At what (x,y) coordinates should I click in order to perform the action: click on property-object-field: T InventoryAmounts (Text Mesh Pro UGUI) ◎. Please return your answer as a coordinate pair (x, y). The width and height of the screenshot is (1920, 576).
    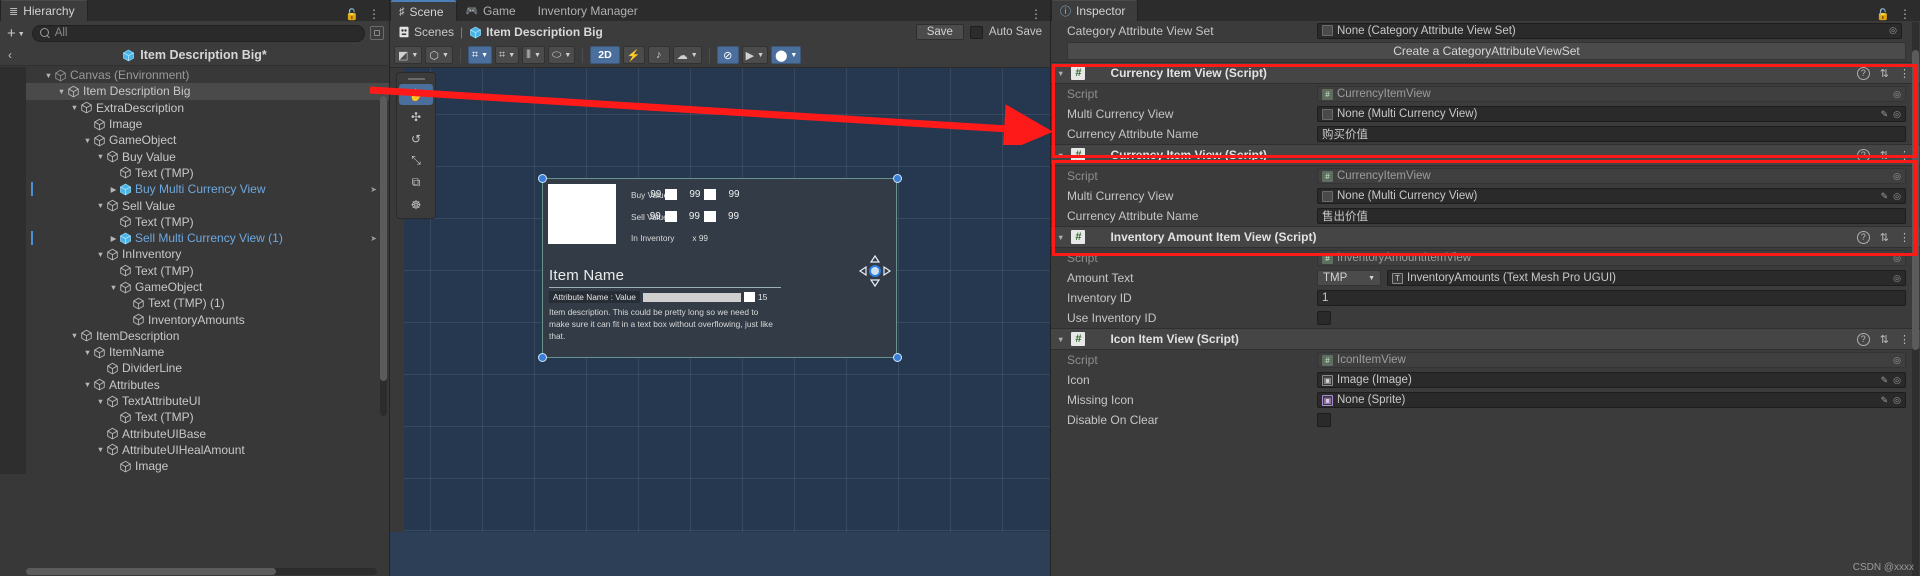
    Looking at the image, I should click on (1646, 278).